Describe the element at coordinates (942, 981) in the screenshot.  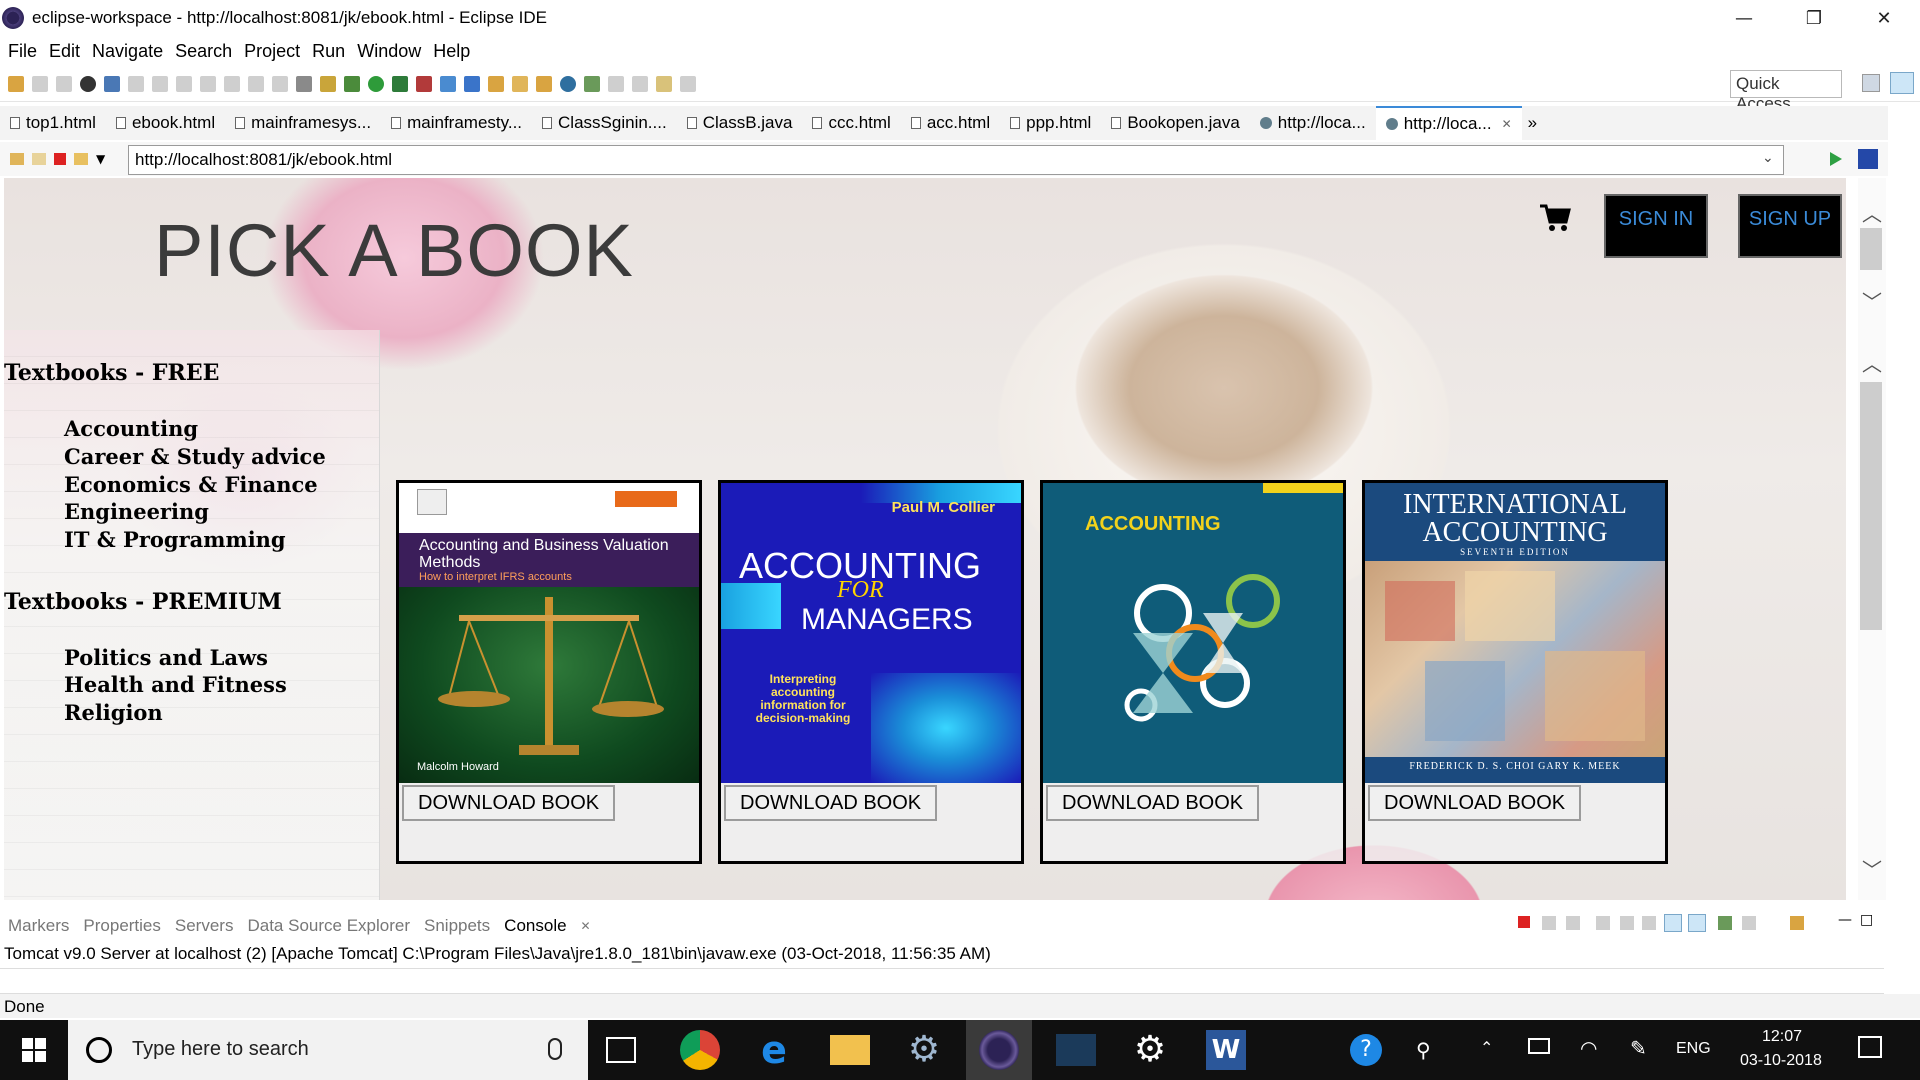
I see `console-text-area` at that location.